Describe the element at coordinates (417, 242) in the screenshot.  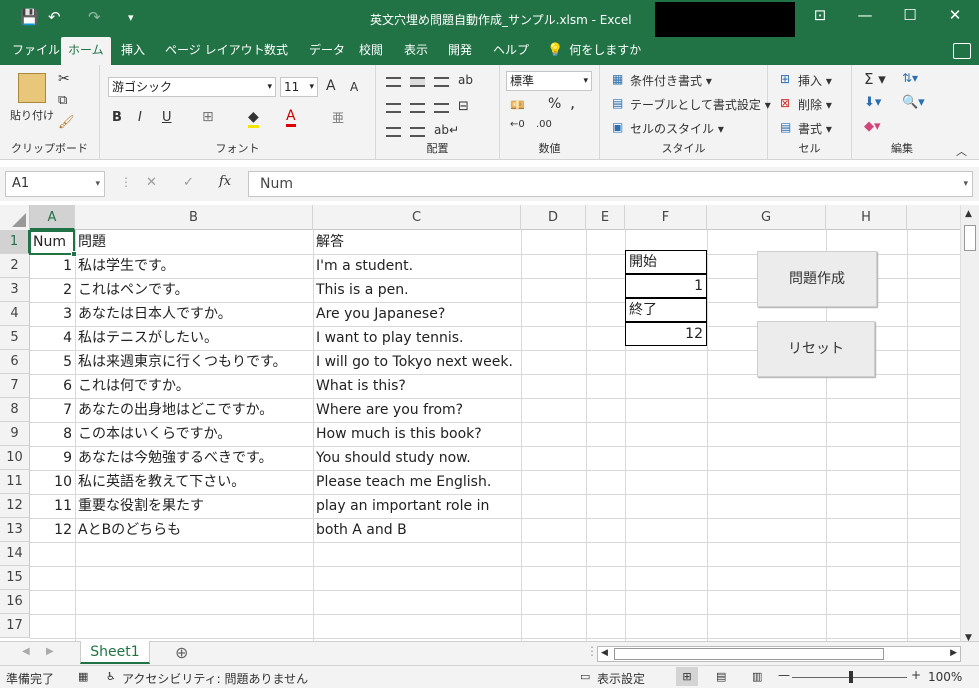
I see `cell-c1: 解答` at that location.